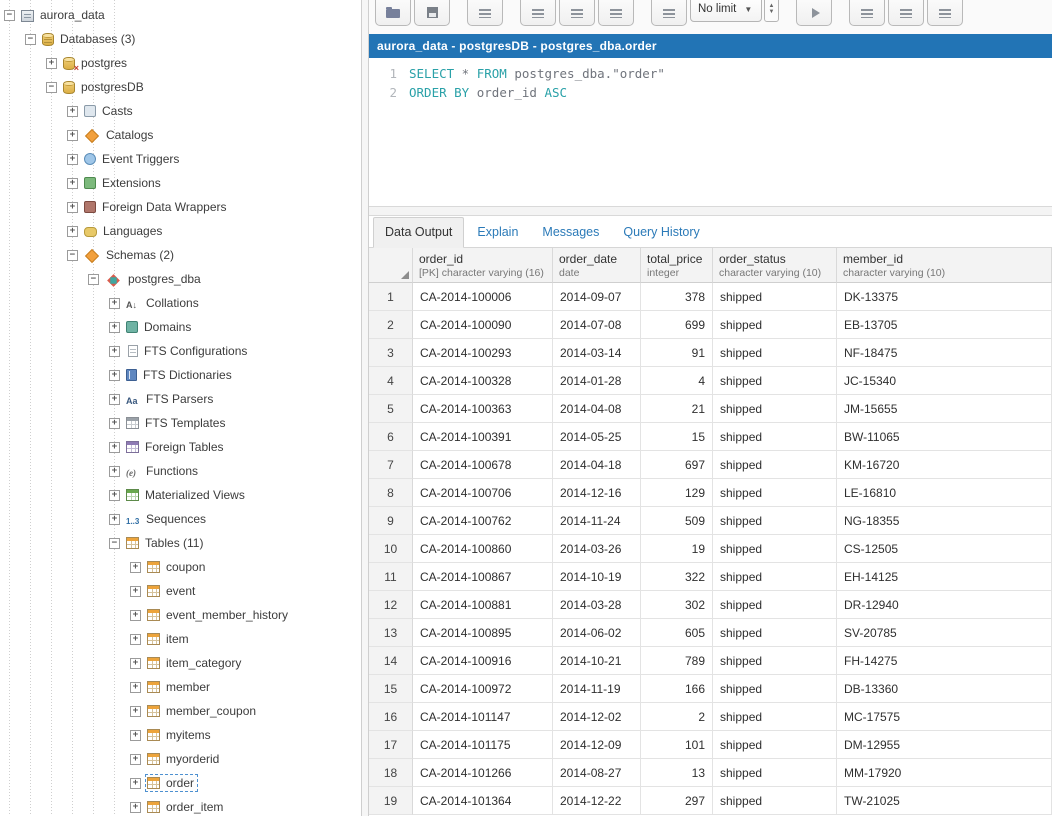 The image size is (1052, 816). What do you see at coordinates (944, 381) in the screenshot?
I see `cell-member_id: JC-15340` at bounding box center [944, 381].